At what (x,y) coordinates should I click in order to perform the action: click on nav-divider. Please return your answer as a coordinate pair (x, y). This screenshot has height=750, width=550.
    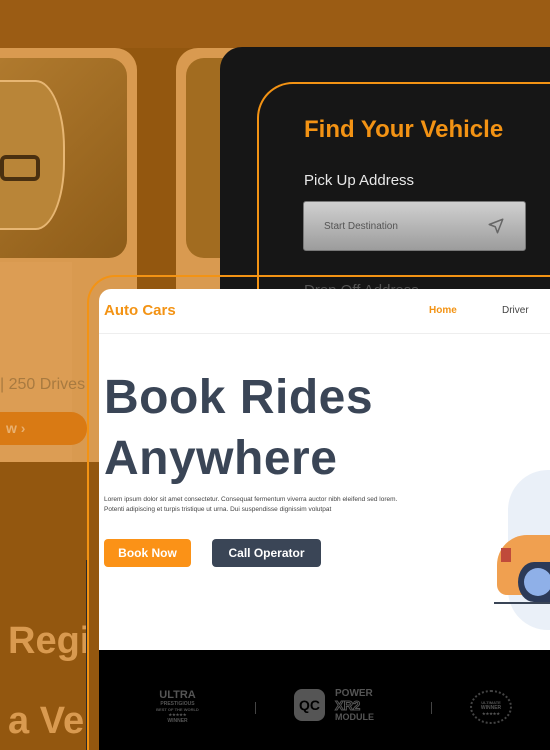
    Looking at the image, I should click on (324, 333).